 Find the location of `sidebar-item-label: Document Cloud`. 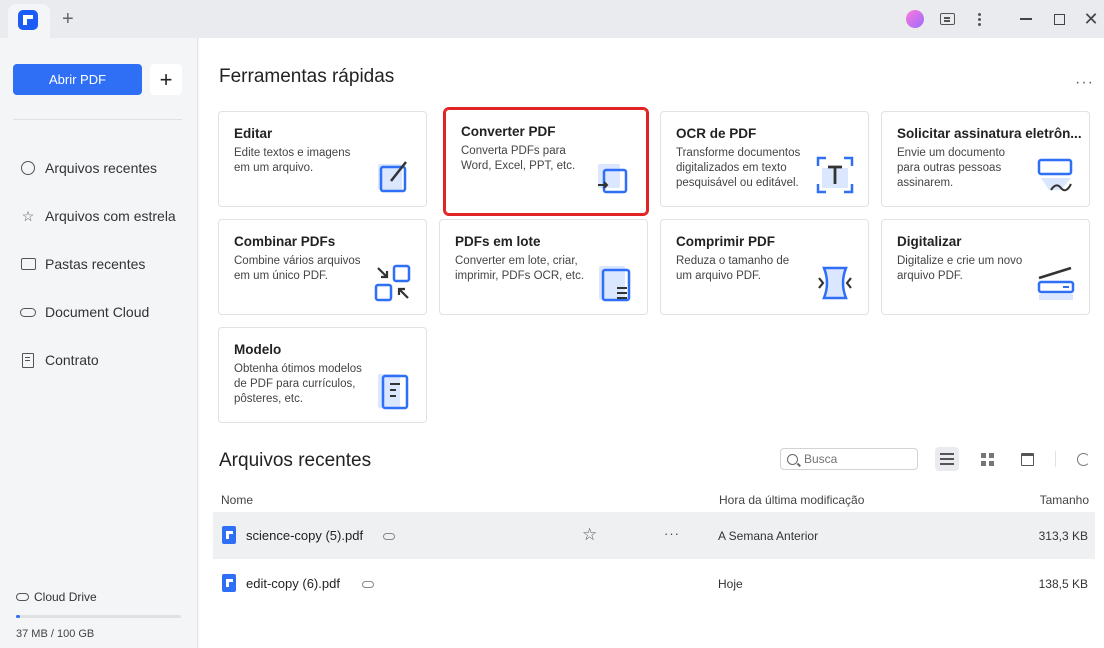

sidebar-item-label: Document Cloud is located at coordinates (97, 312).